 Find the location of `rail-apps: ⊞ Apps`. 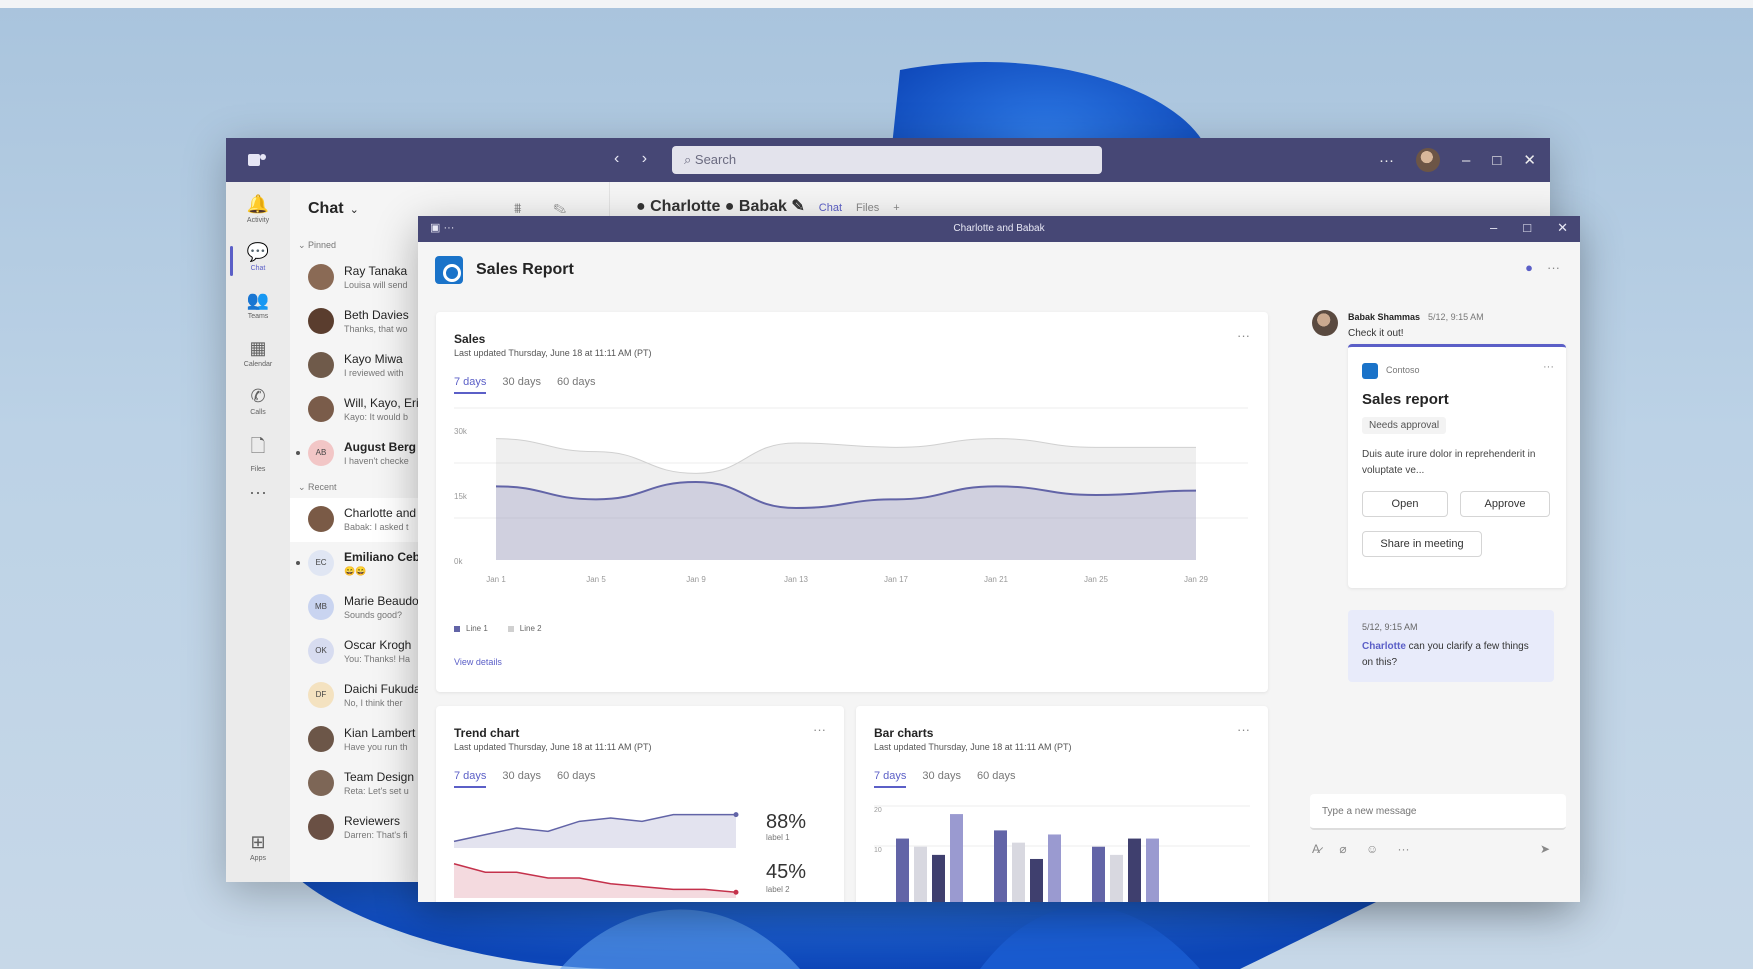

rail-apps: ⊞ Apps is located at coordinates (258, 847).